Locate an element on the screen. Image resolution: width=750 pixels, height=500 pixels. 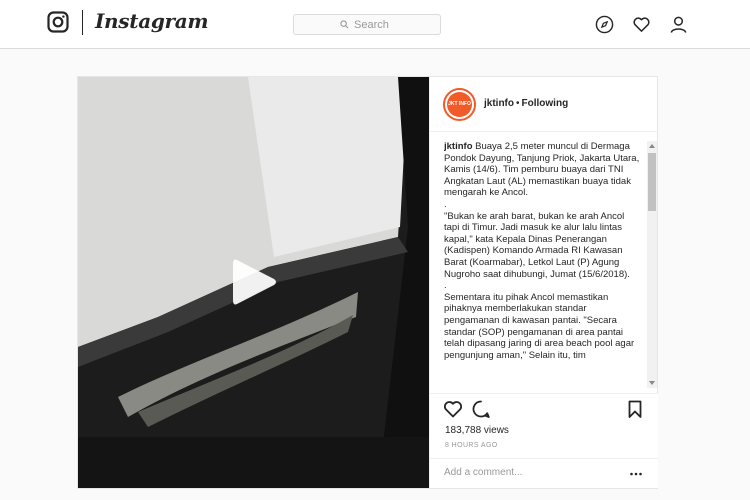
top-navigation-bar: Instagram is located at coordinates (375, 24).